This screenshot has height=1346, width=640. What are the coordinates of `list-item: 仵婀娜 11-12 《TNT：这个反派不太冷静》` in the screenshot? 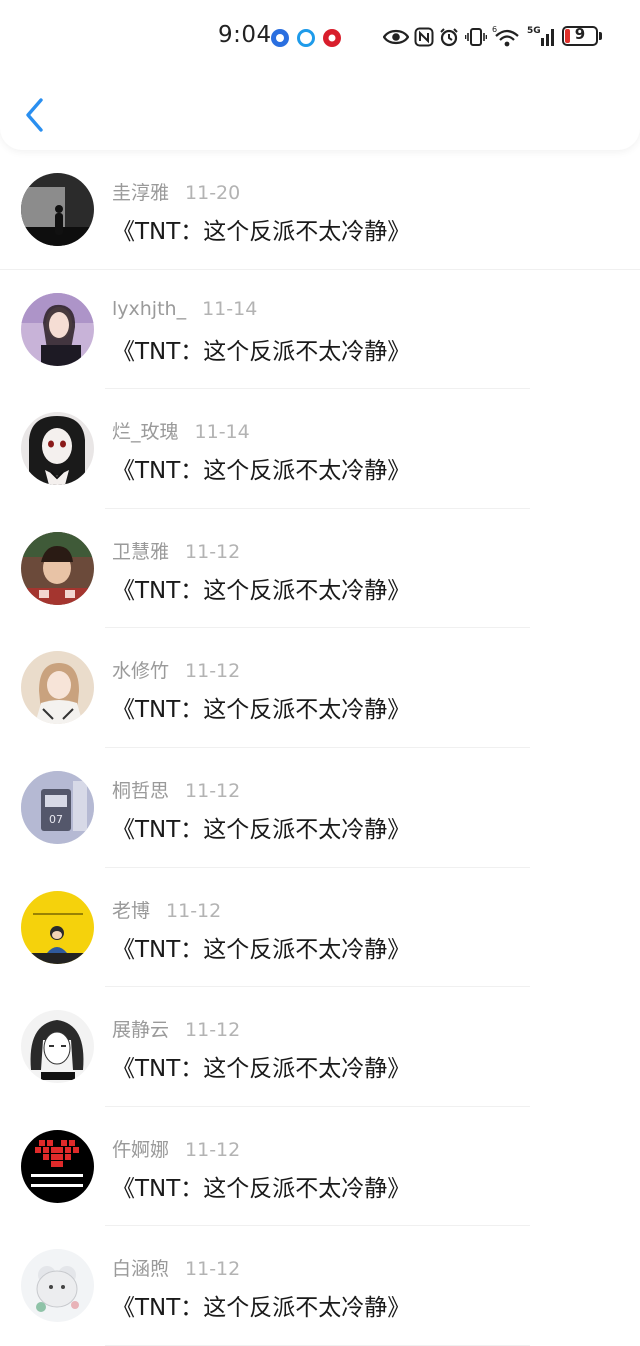 It's located at (320, 1167).